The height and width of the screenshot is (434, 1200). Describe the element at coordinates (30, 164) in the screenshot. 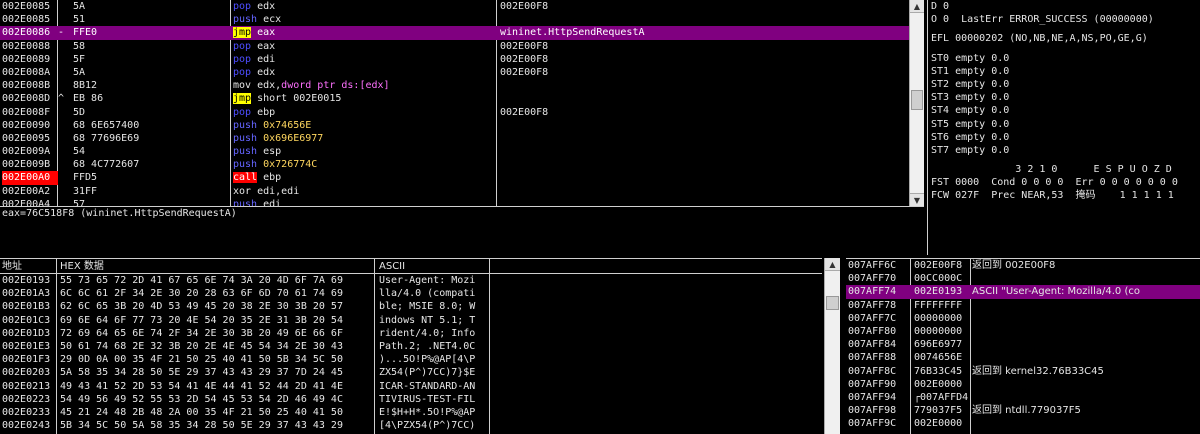

I see `instruction-address: 002E009B` at that location.